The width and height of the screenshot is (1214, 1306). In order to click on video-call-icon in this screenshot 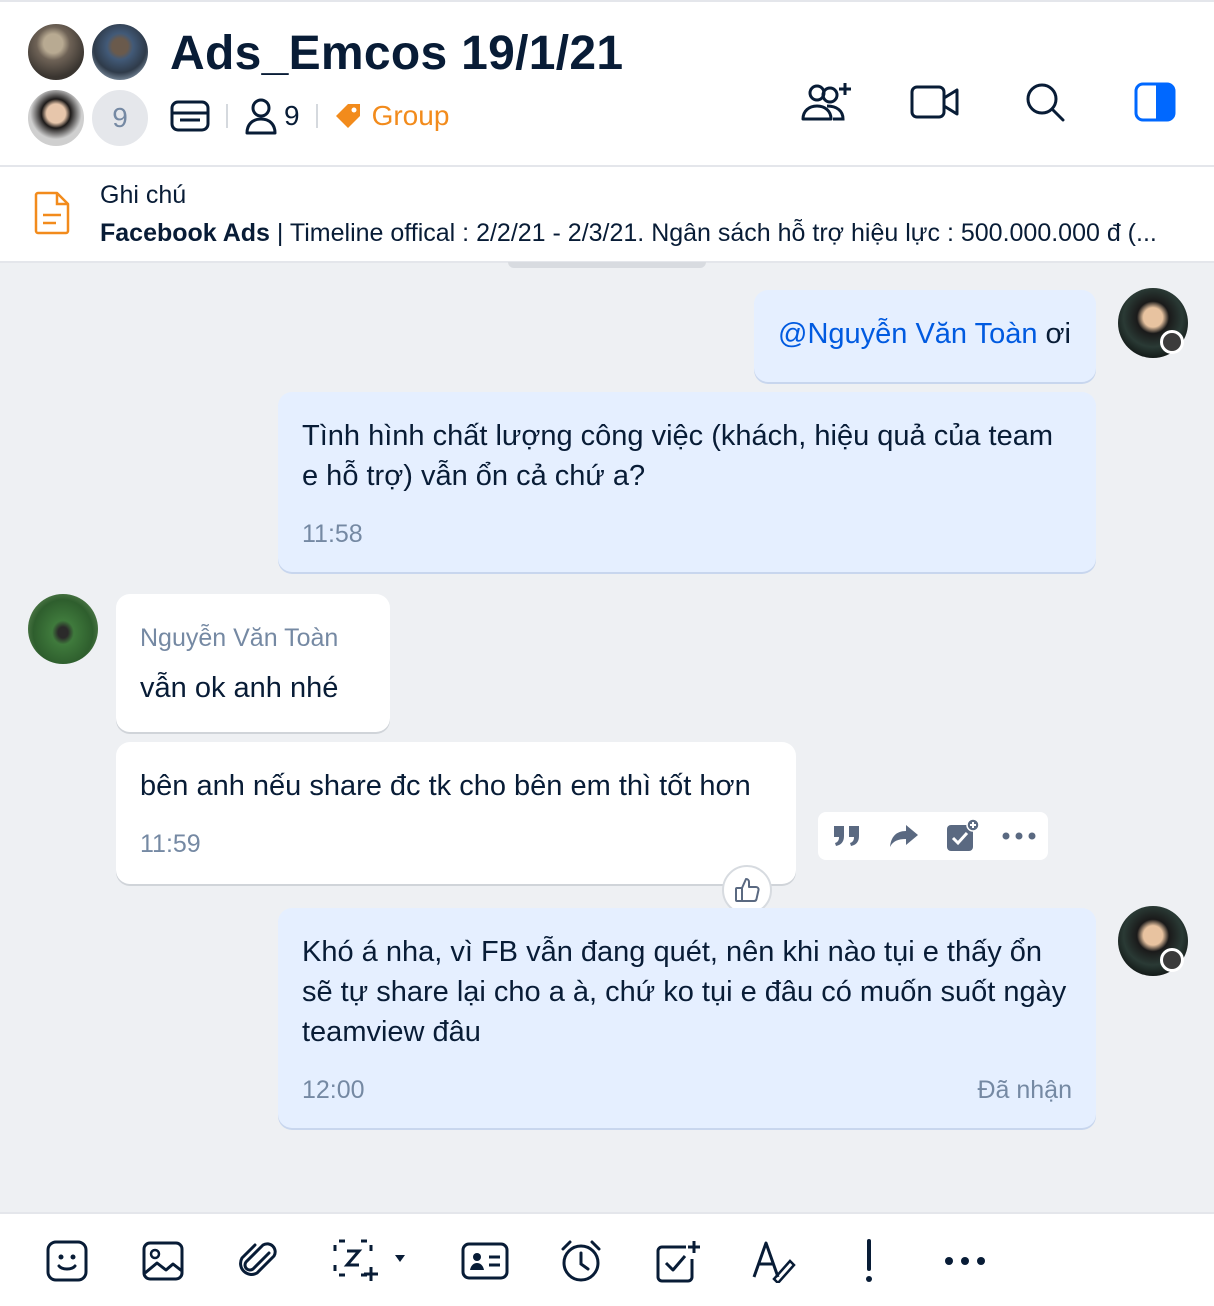, I will do `click(935, 102)`.